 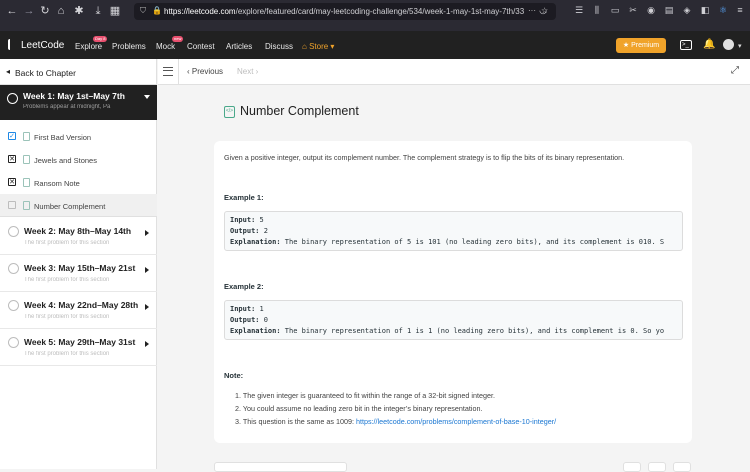 I want to click on chevron-right-icon: ›, so click(x=256, y=71).